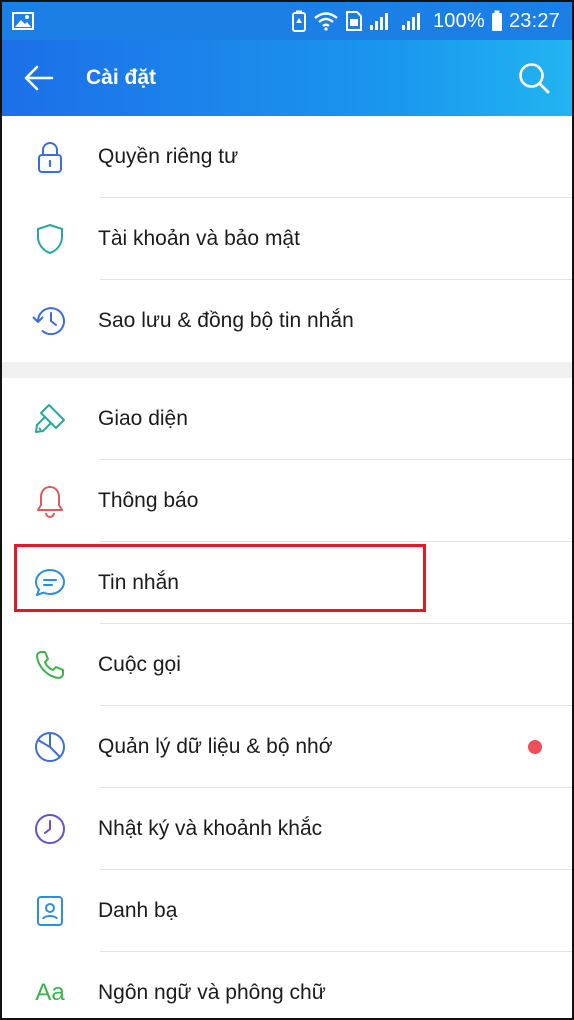 The width and height of the screenshot is (574, 1020). What do you see at coordinates (50, 418) in the screenshot?
I see `paint-brush-icon` at bounding box center [50, 418].